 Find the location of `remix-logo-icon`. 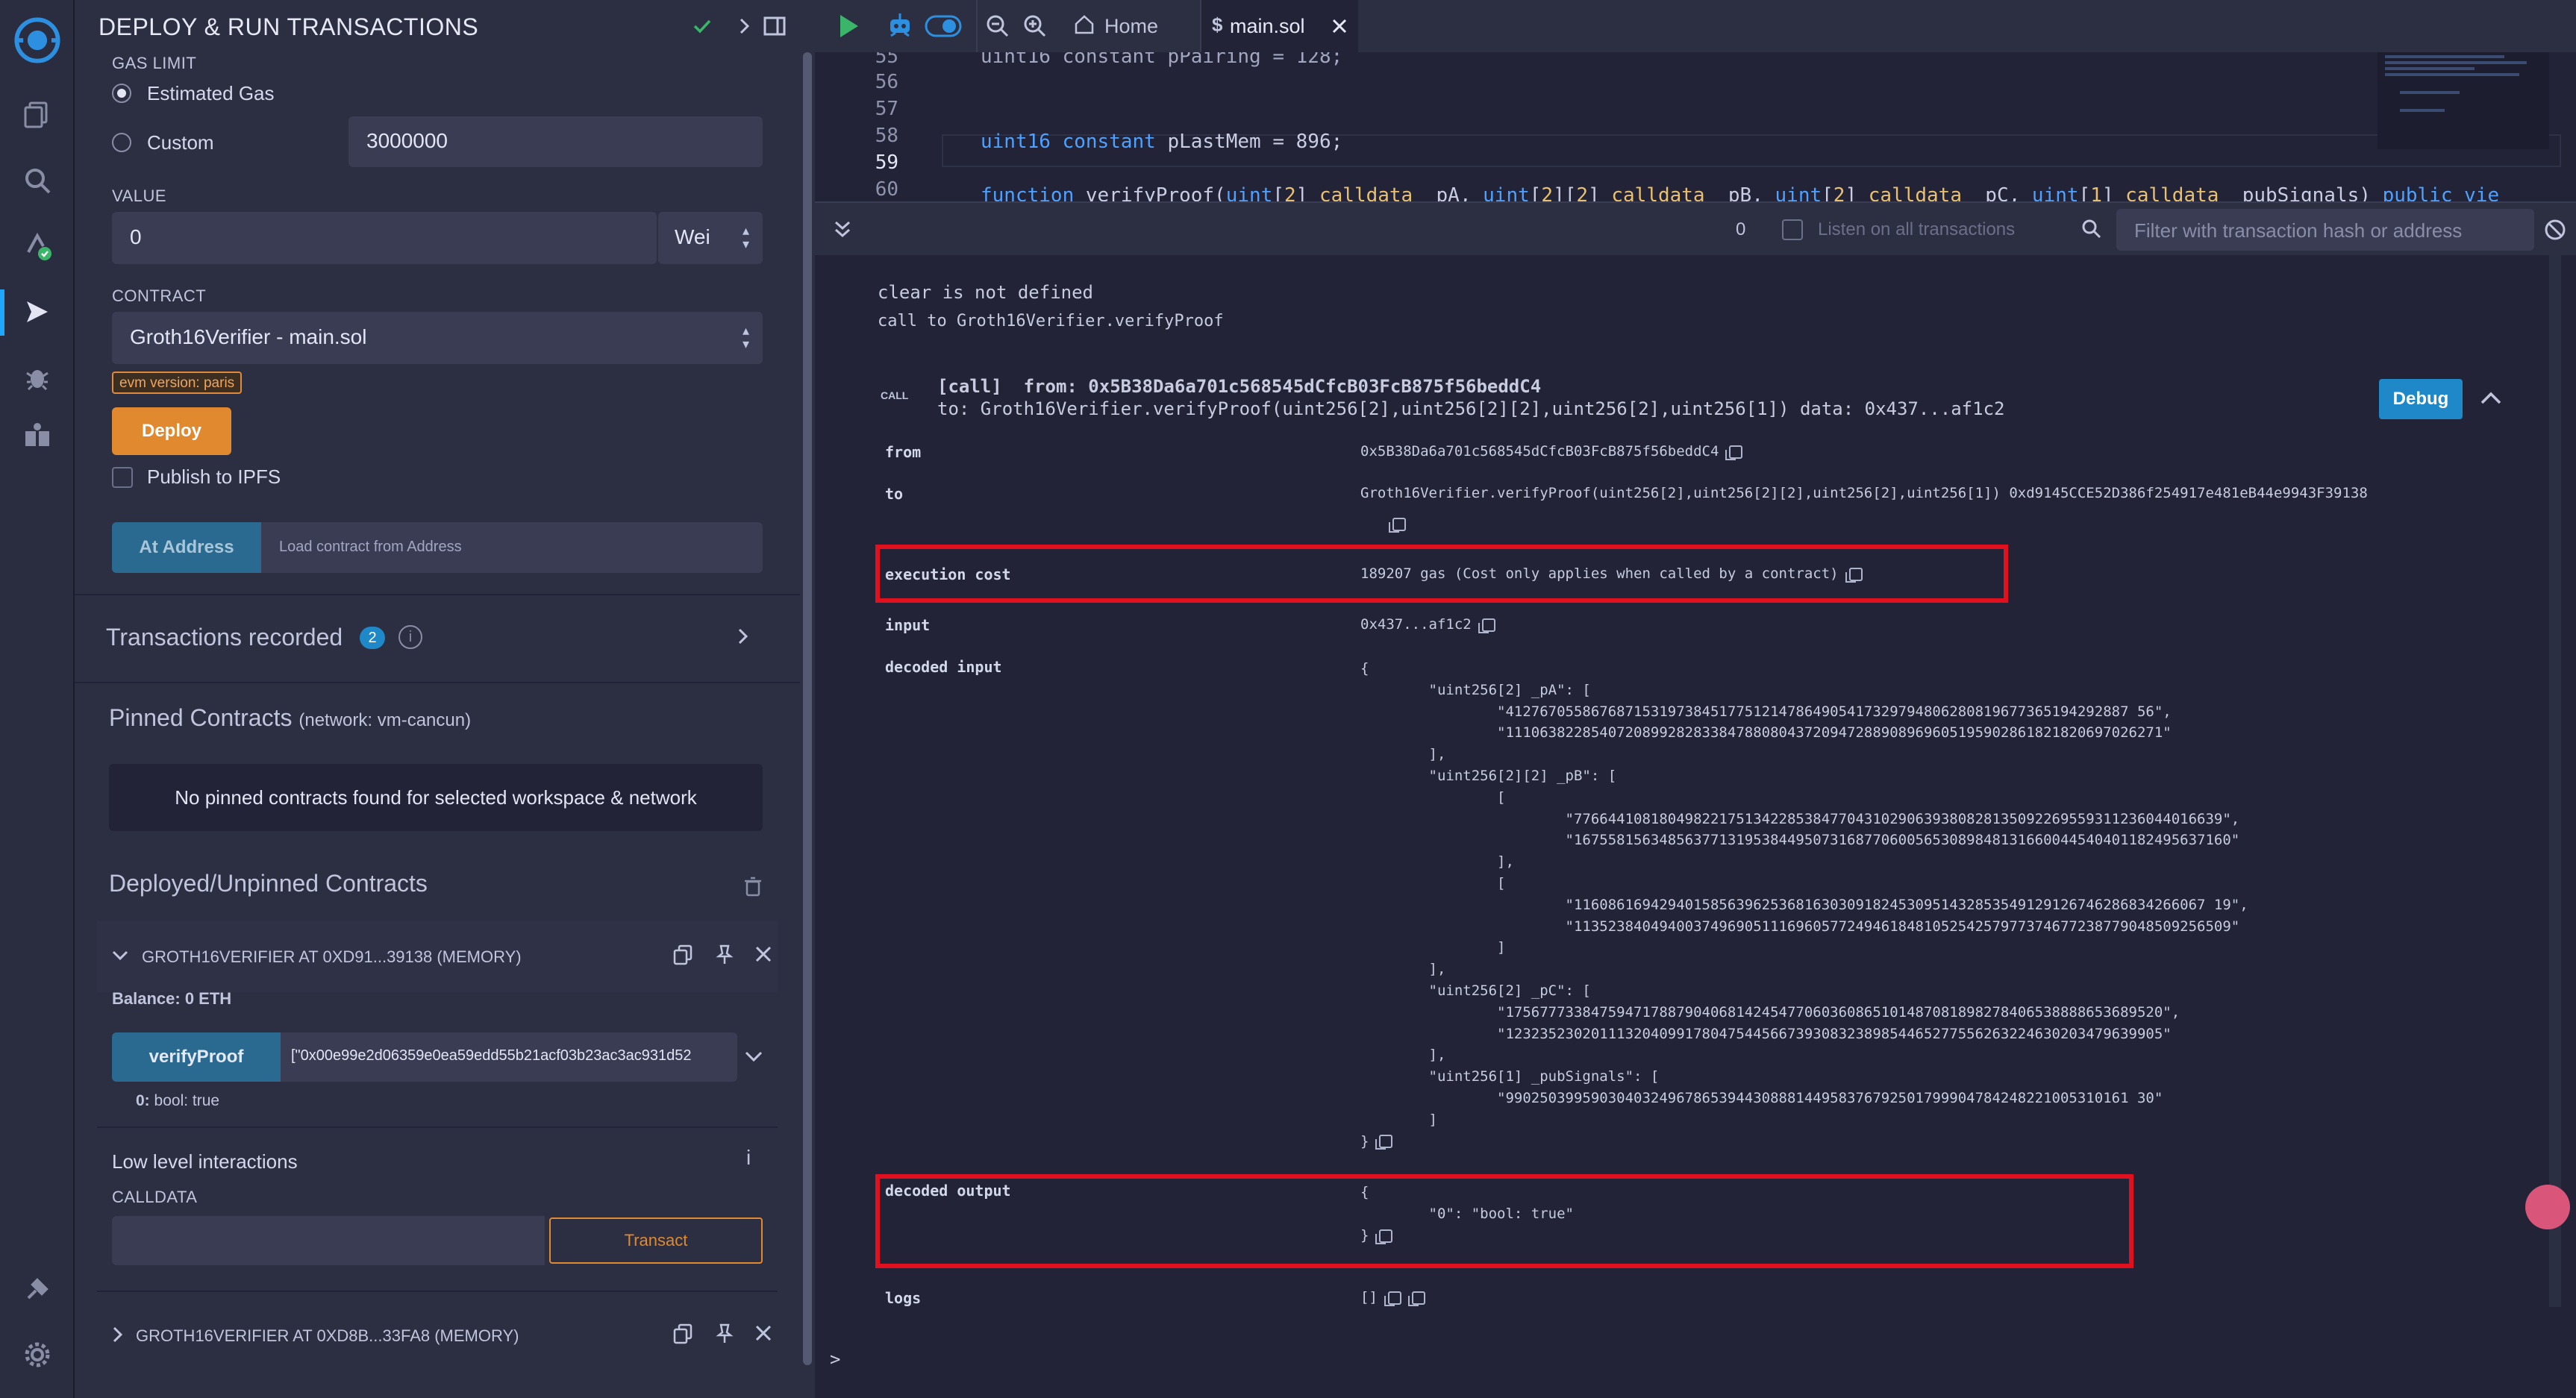

remix-logo-icon is located at coordinates (37, 40).